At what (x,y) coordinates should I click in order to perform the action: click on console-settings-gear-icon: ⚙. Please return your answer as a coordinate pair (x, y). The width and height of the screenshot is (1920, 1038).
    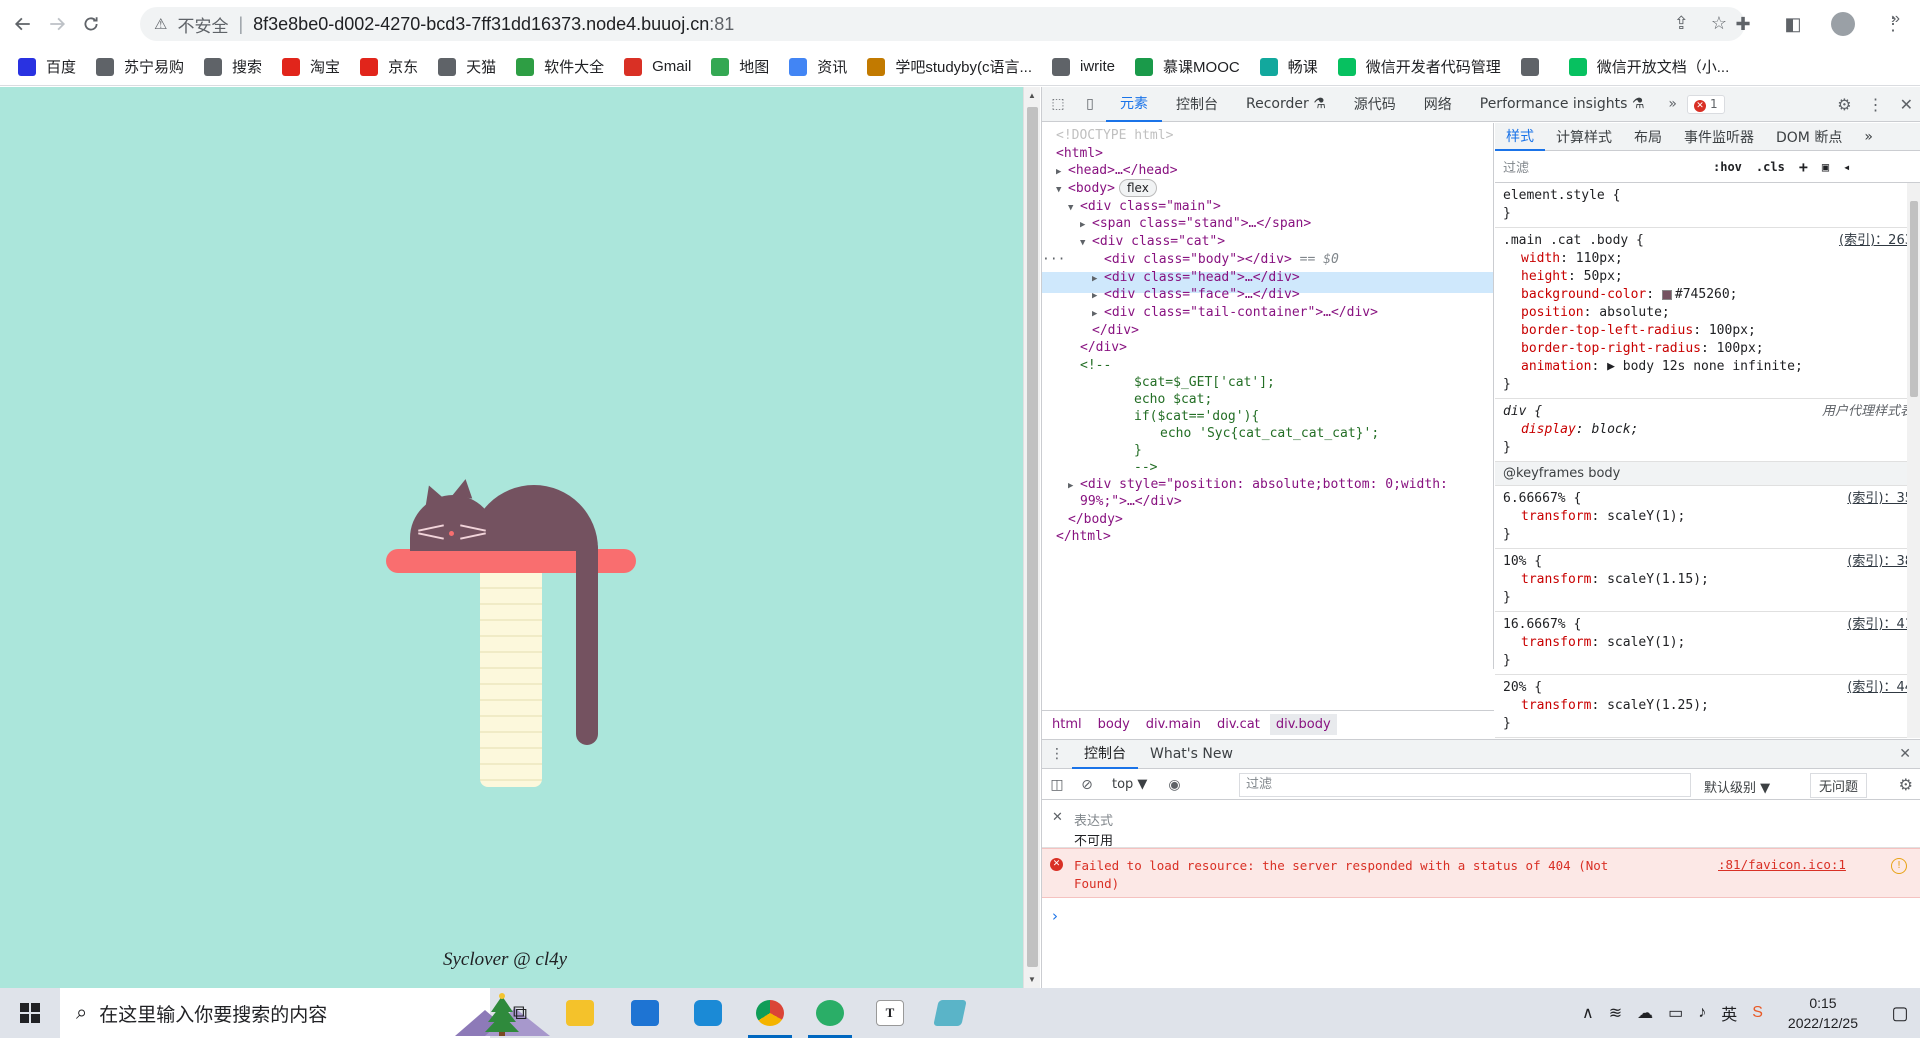
    Looking at the image, I should click on (1906, 784).